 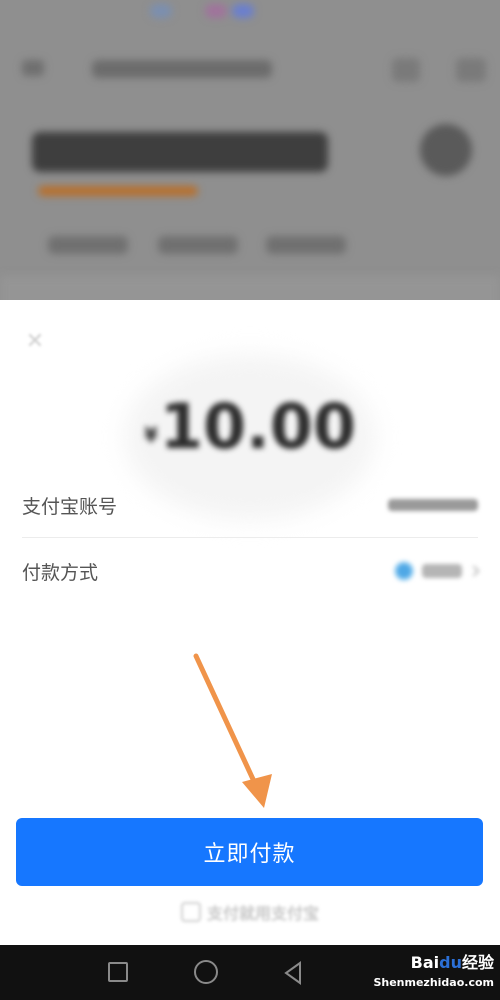 What do you see at coordinates (70, 506) in the screenshot?
I see `account-label: 支付宝账号` at bounding box center [70, 506].